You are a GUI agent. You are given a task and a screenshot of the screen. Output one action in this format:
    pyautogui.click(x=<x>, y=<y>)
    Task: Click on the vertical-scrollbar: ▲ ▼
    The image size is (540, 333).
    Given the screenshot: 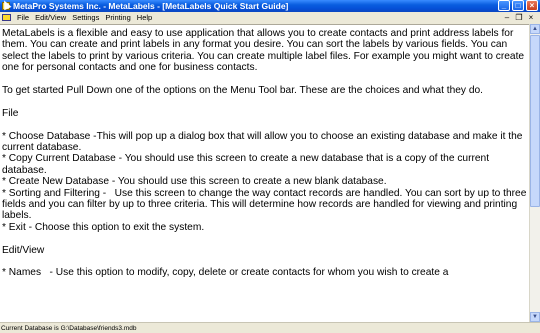 What is the action you would take?
    pyautogui.click(x=534, y=173)
    